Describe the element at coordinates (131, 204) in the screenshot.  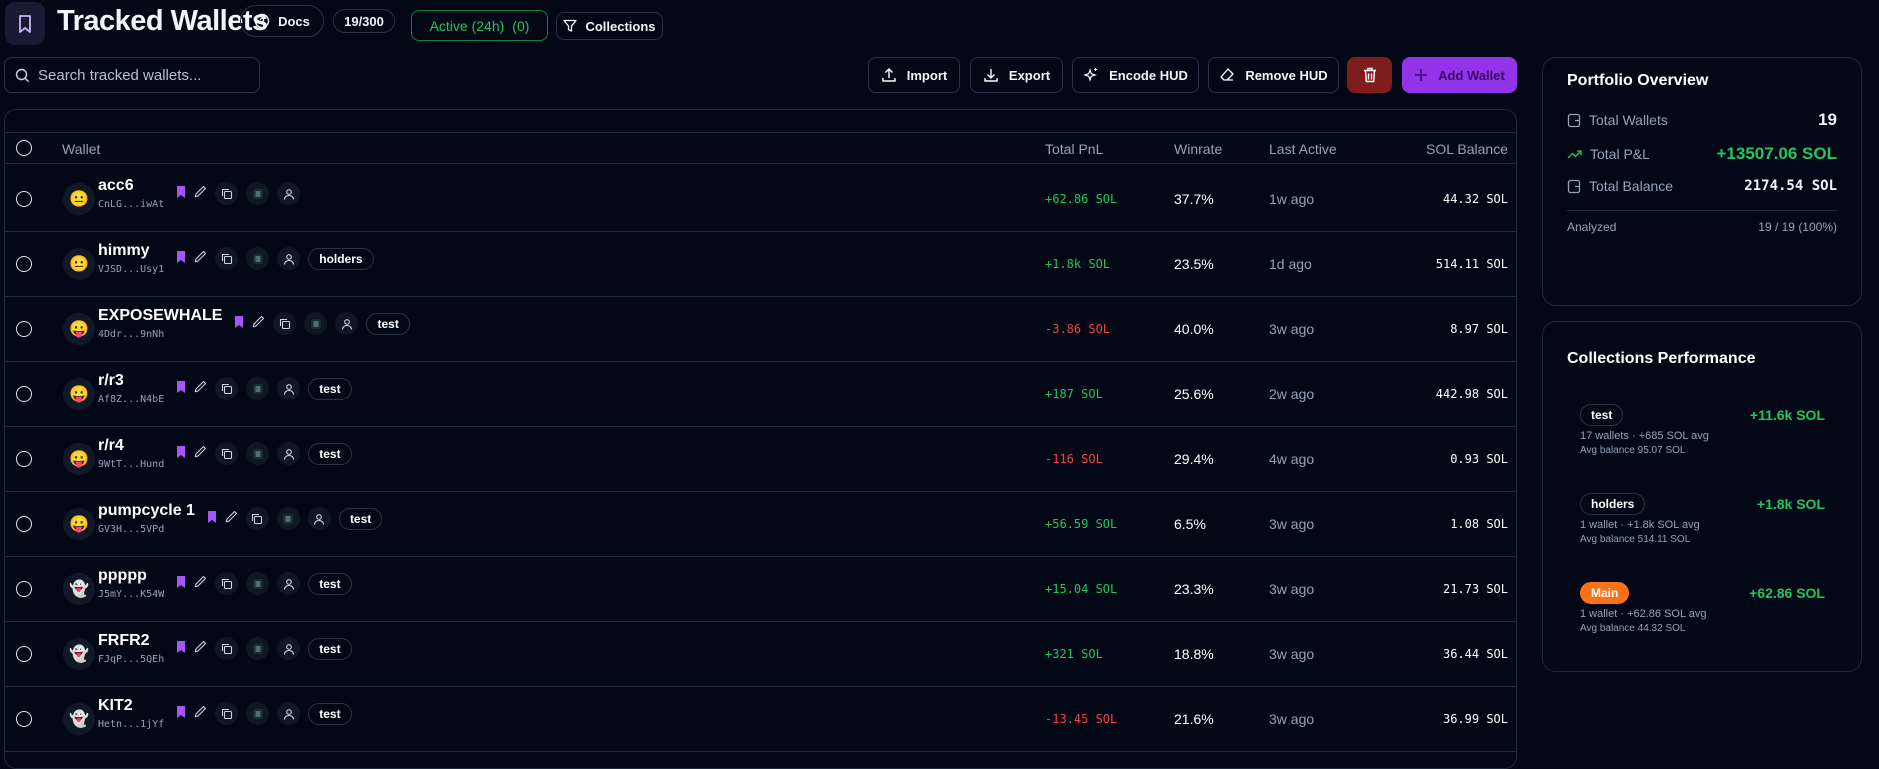
I see `wallet-address: CnLG...iwAt` at that location.